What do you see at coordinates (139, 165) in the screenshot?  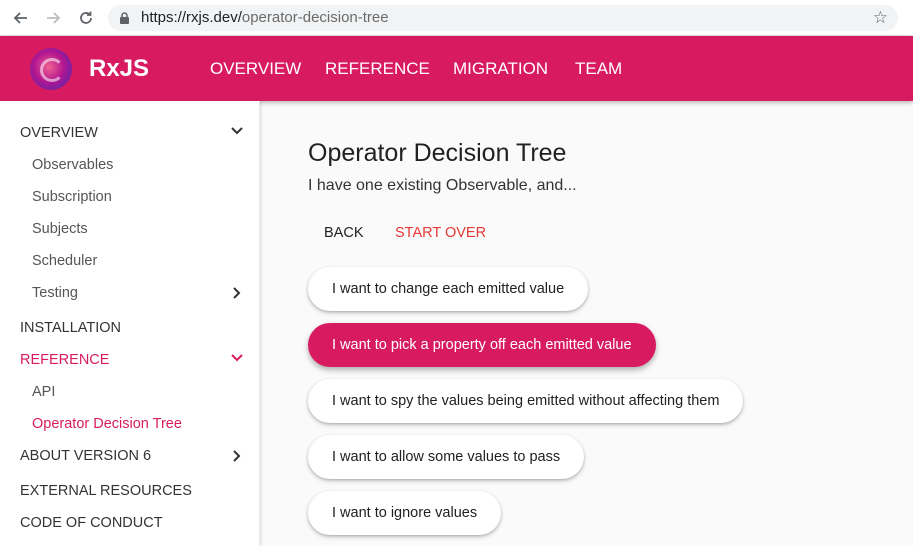 I see `sidebar-item-observables: Observables` at bounding box center [139, 165].